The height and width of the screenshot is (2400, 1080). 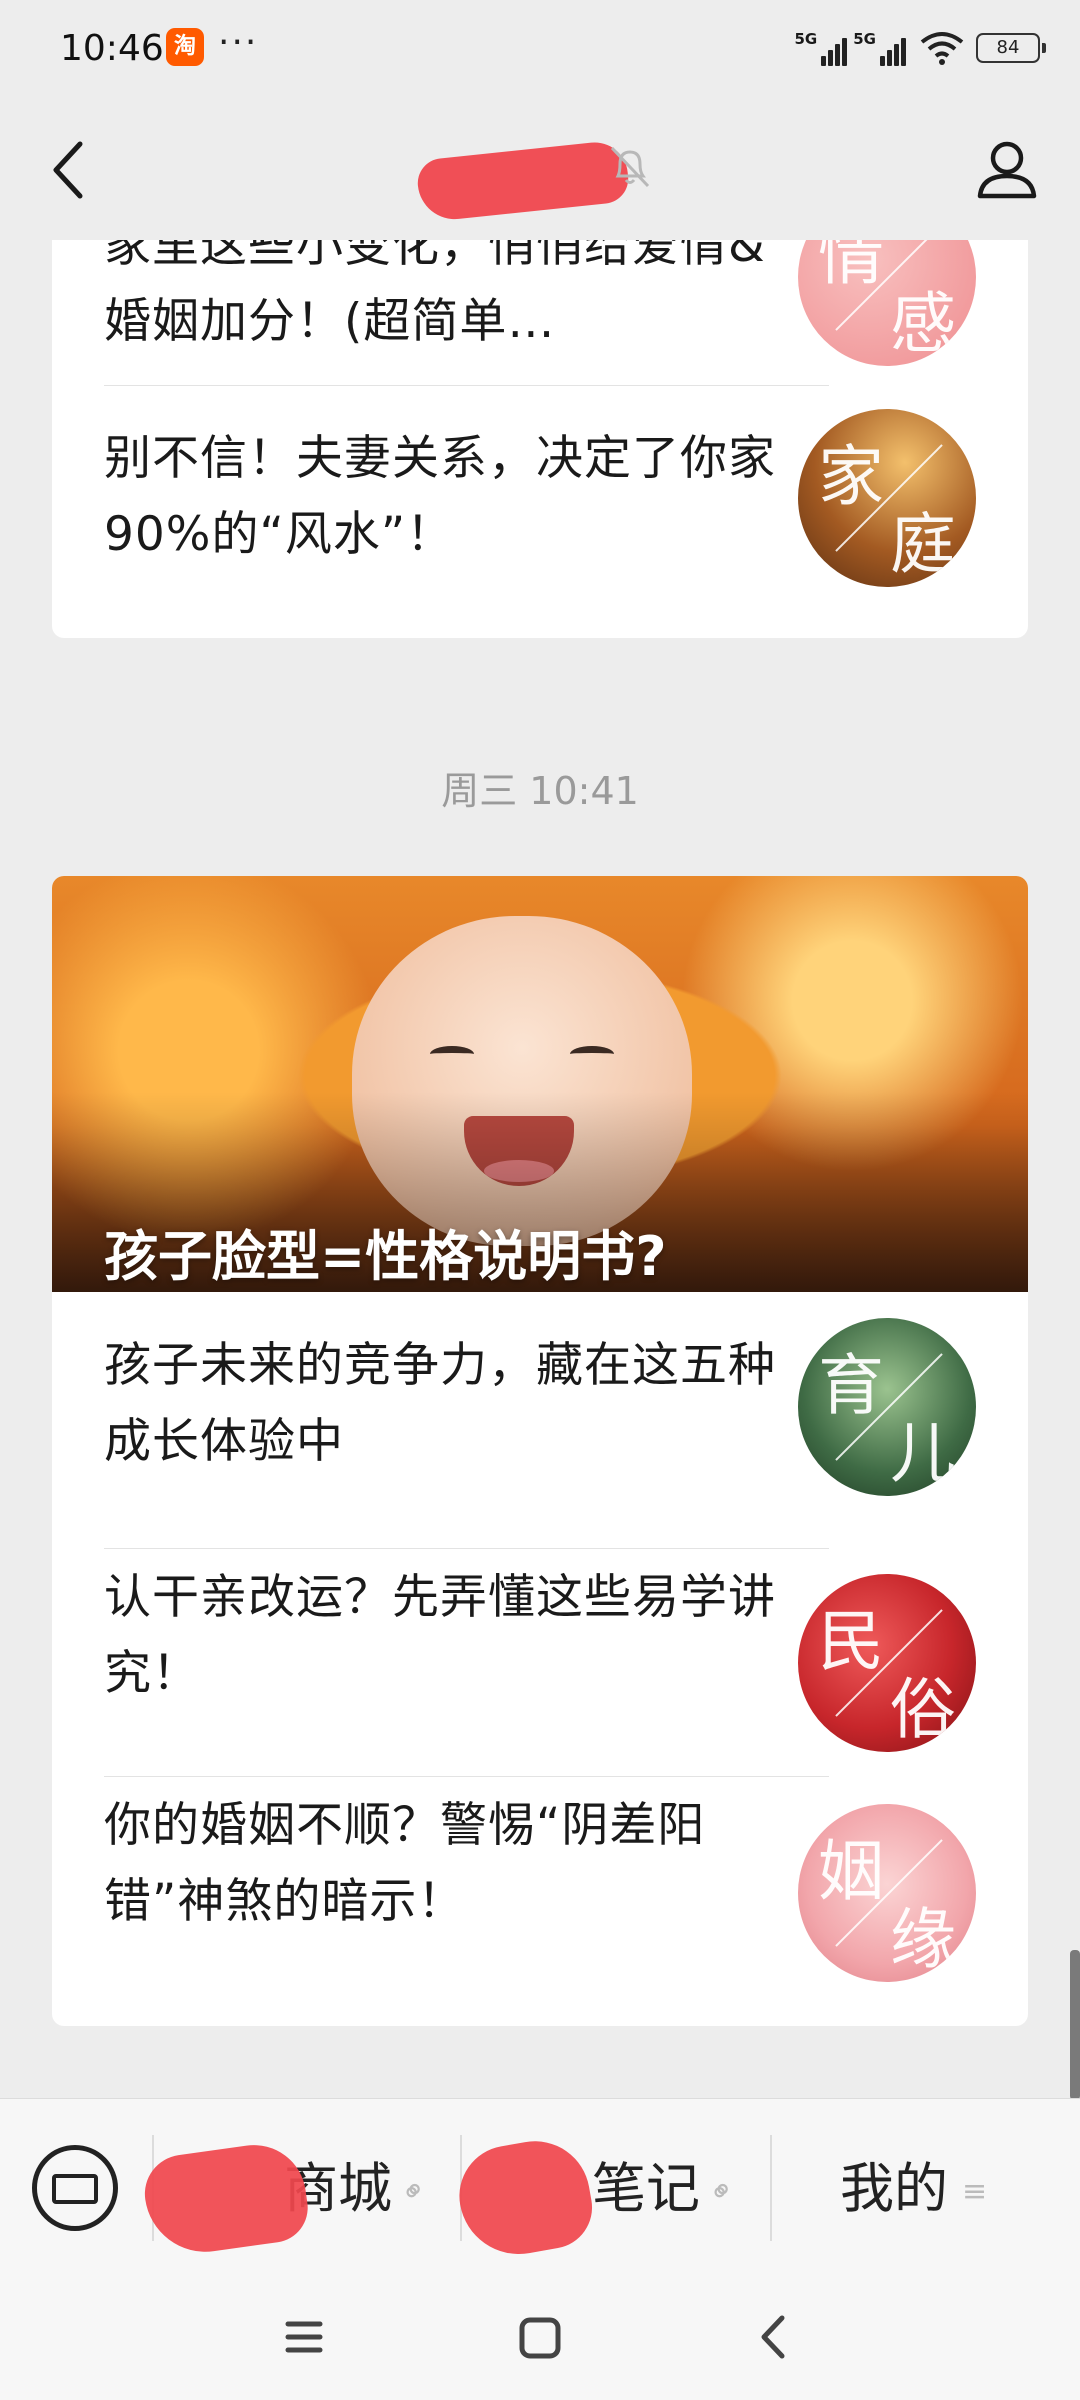 I want to click on thumbnail-char: 家, so click(x=851, y=476).